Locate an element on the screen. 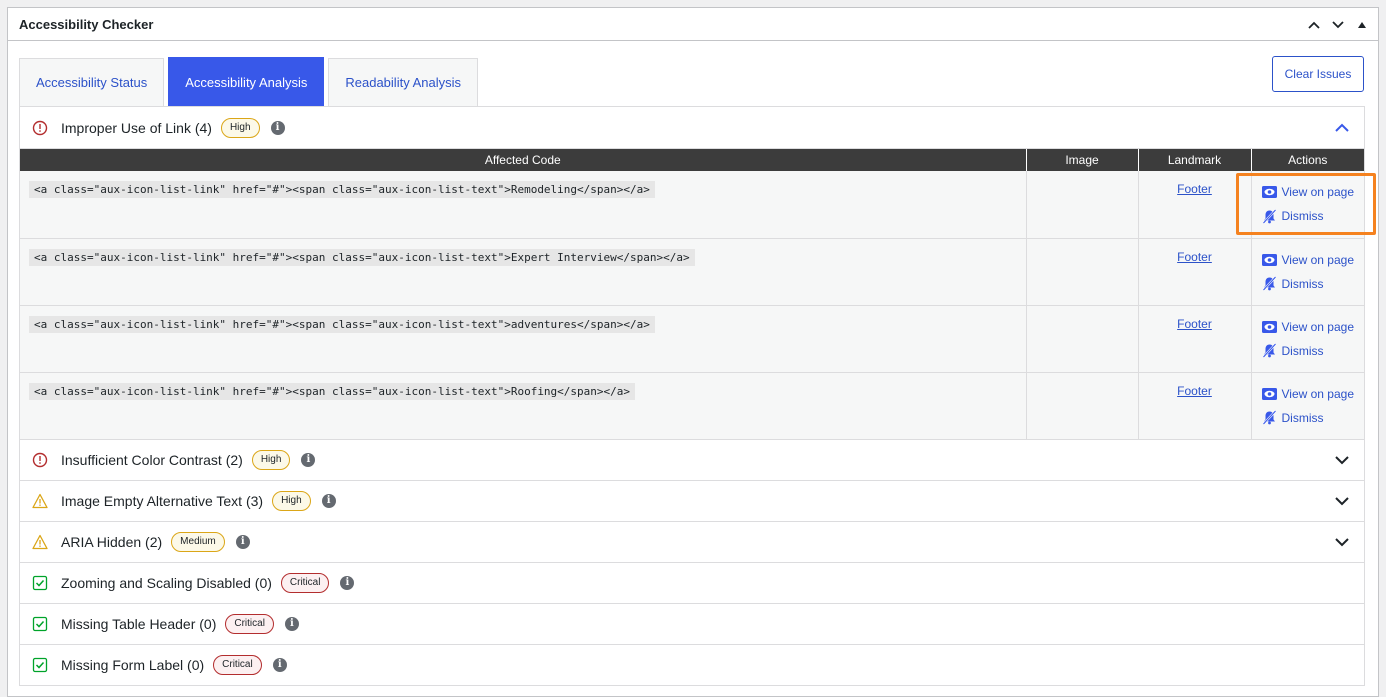 The width and height of the screenshot is (1386, 697). issue-title: Improper Use of Link (4) is located at coordinates (136, 127).